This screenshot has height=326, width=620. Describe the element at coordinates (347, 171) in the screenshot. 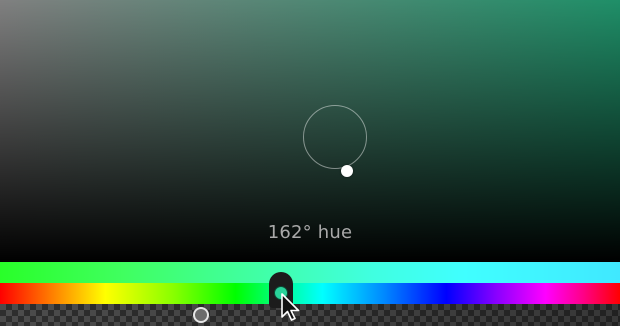

I see `hue-dial-knob` at that location.